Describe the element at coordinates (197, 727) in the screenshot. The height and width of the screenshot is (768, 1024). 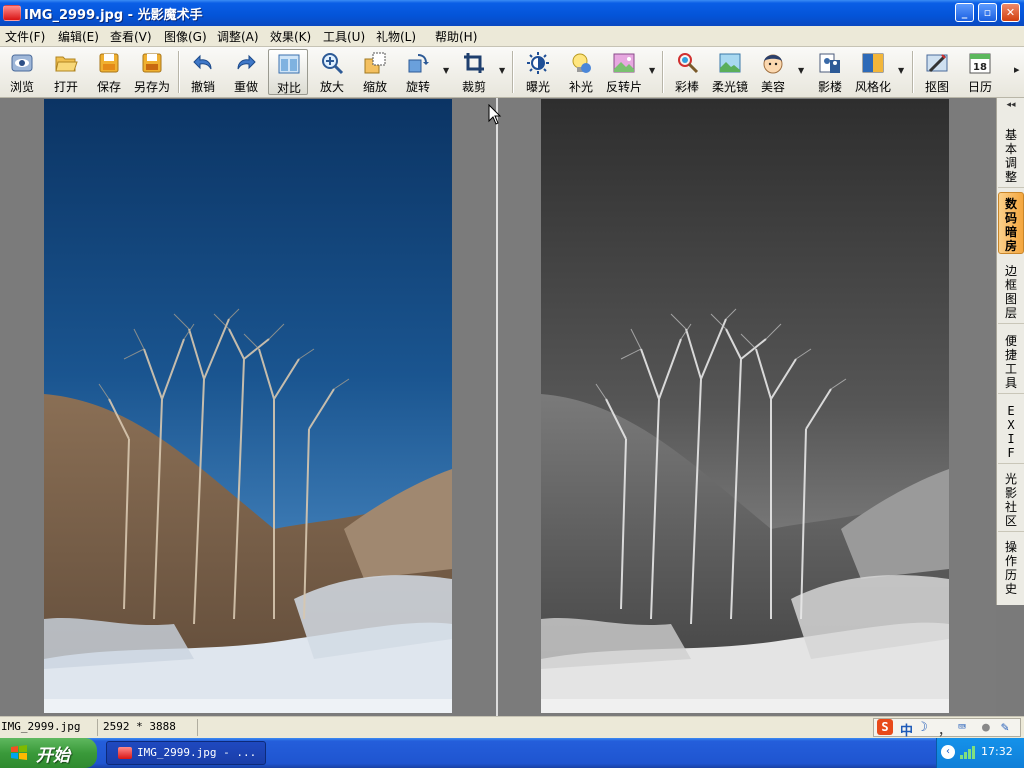
I see `status-separator` at that location.